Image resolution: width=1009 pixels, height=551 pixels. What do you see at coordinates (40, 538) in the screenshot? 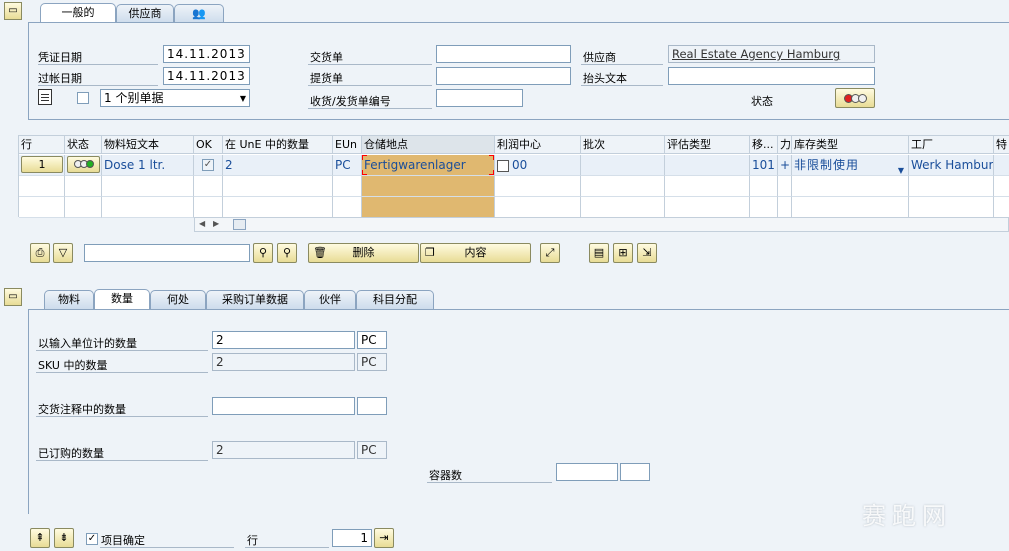
I see `previous-item-button: ⇞` at bounding box center [40, 538].